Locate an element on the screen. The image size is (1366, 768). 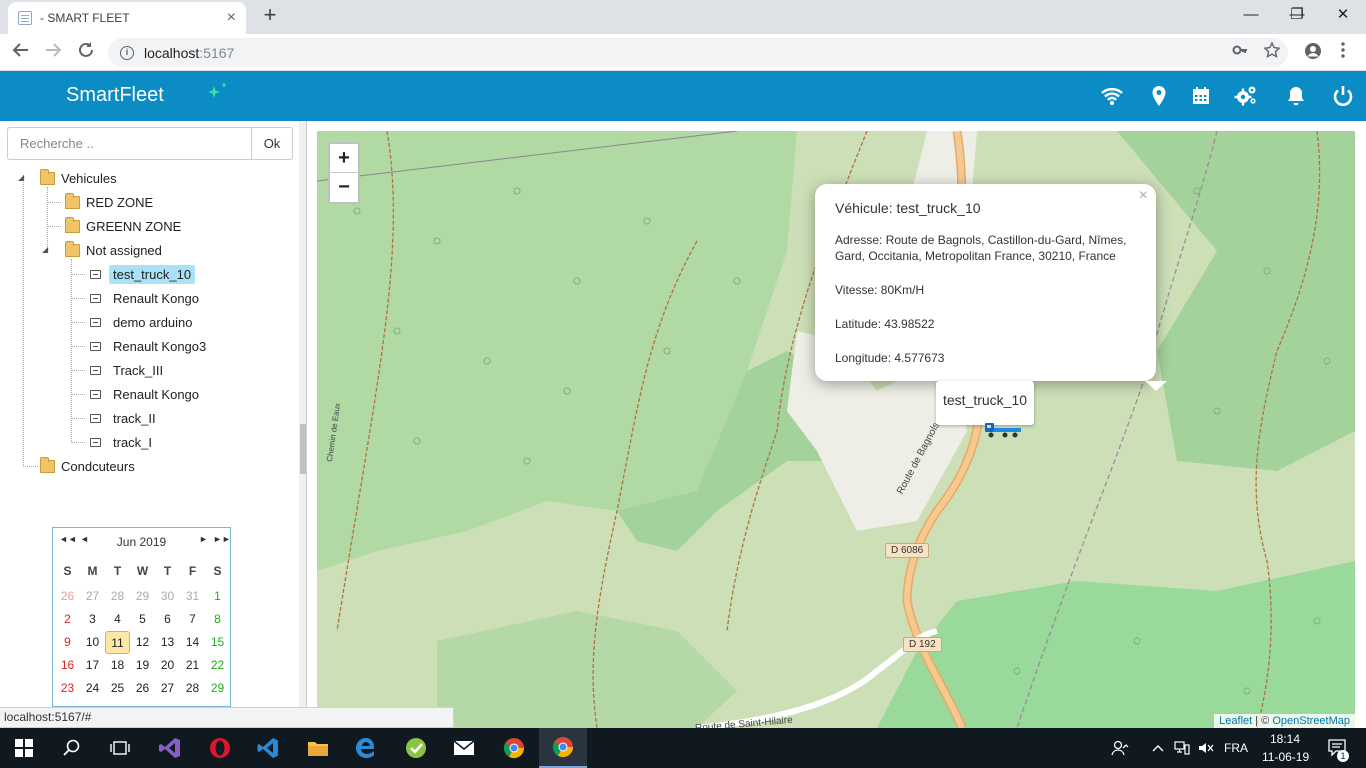
vscode-icon is located at coordinates (268, 748).